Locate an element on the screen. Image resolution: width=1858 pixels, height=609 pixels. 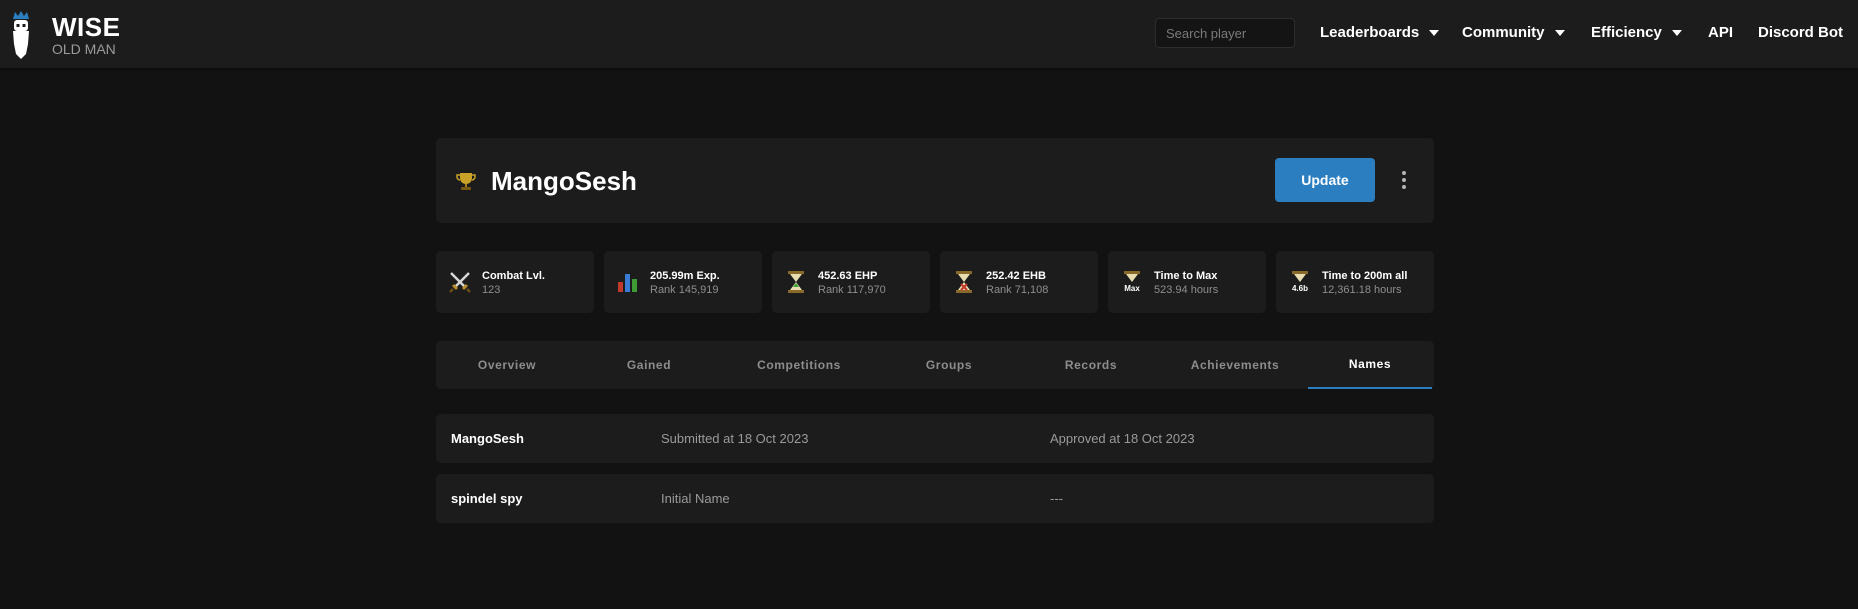
tab-records: Records is located at coordinates (1091, 365).